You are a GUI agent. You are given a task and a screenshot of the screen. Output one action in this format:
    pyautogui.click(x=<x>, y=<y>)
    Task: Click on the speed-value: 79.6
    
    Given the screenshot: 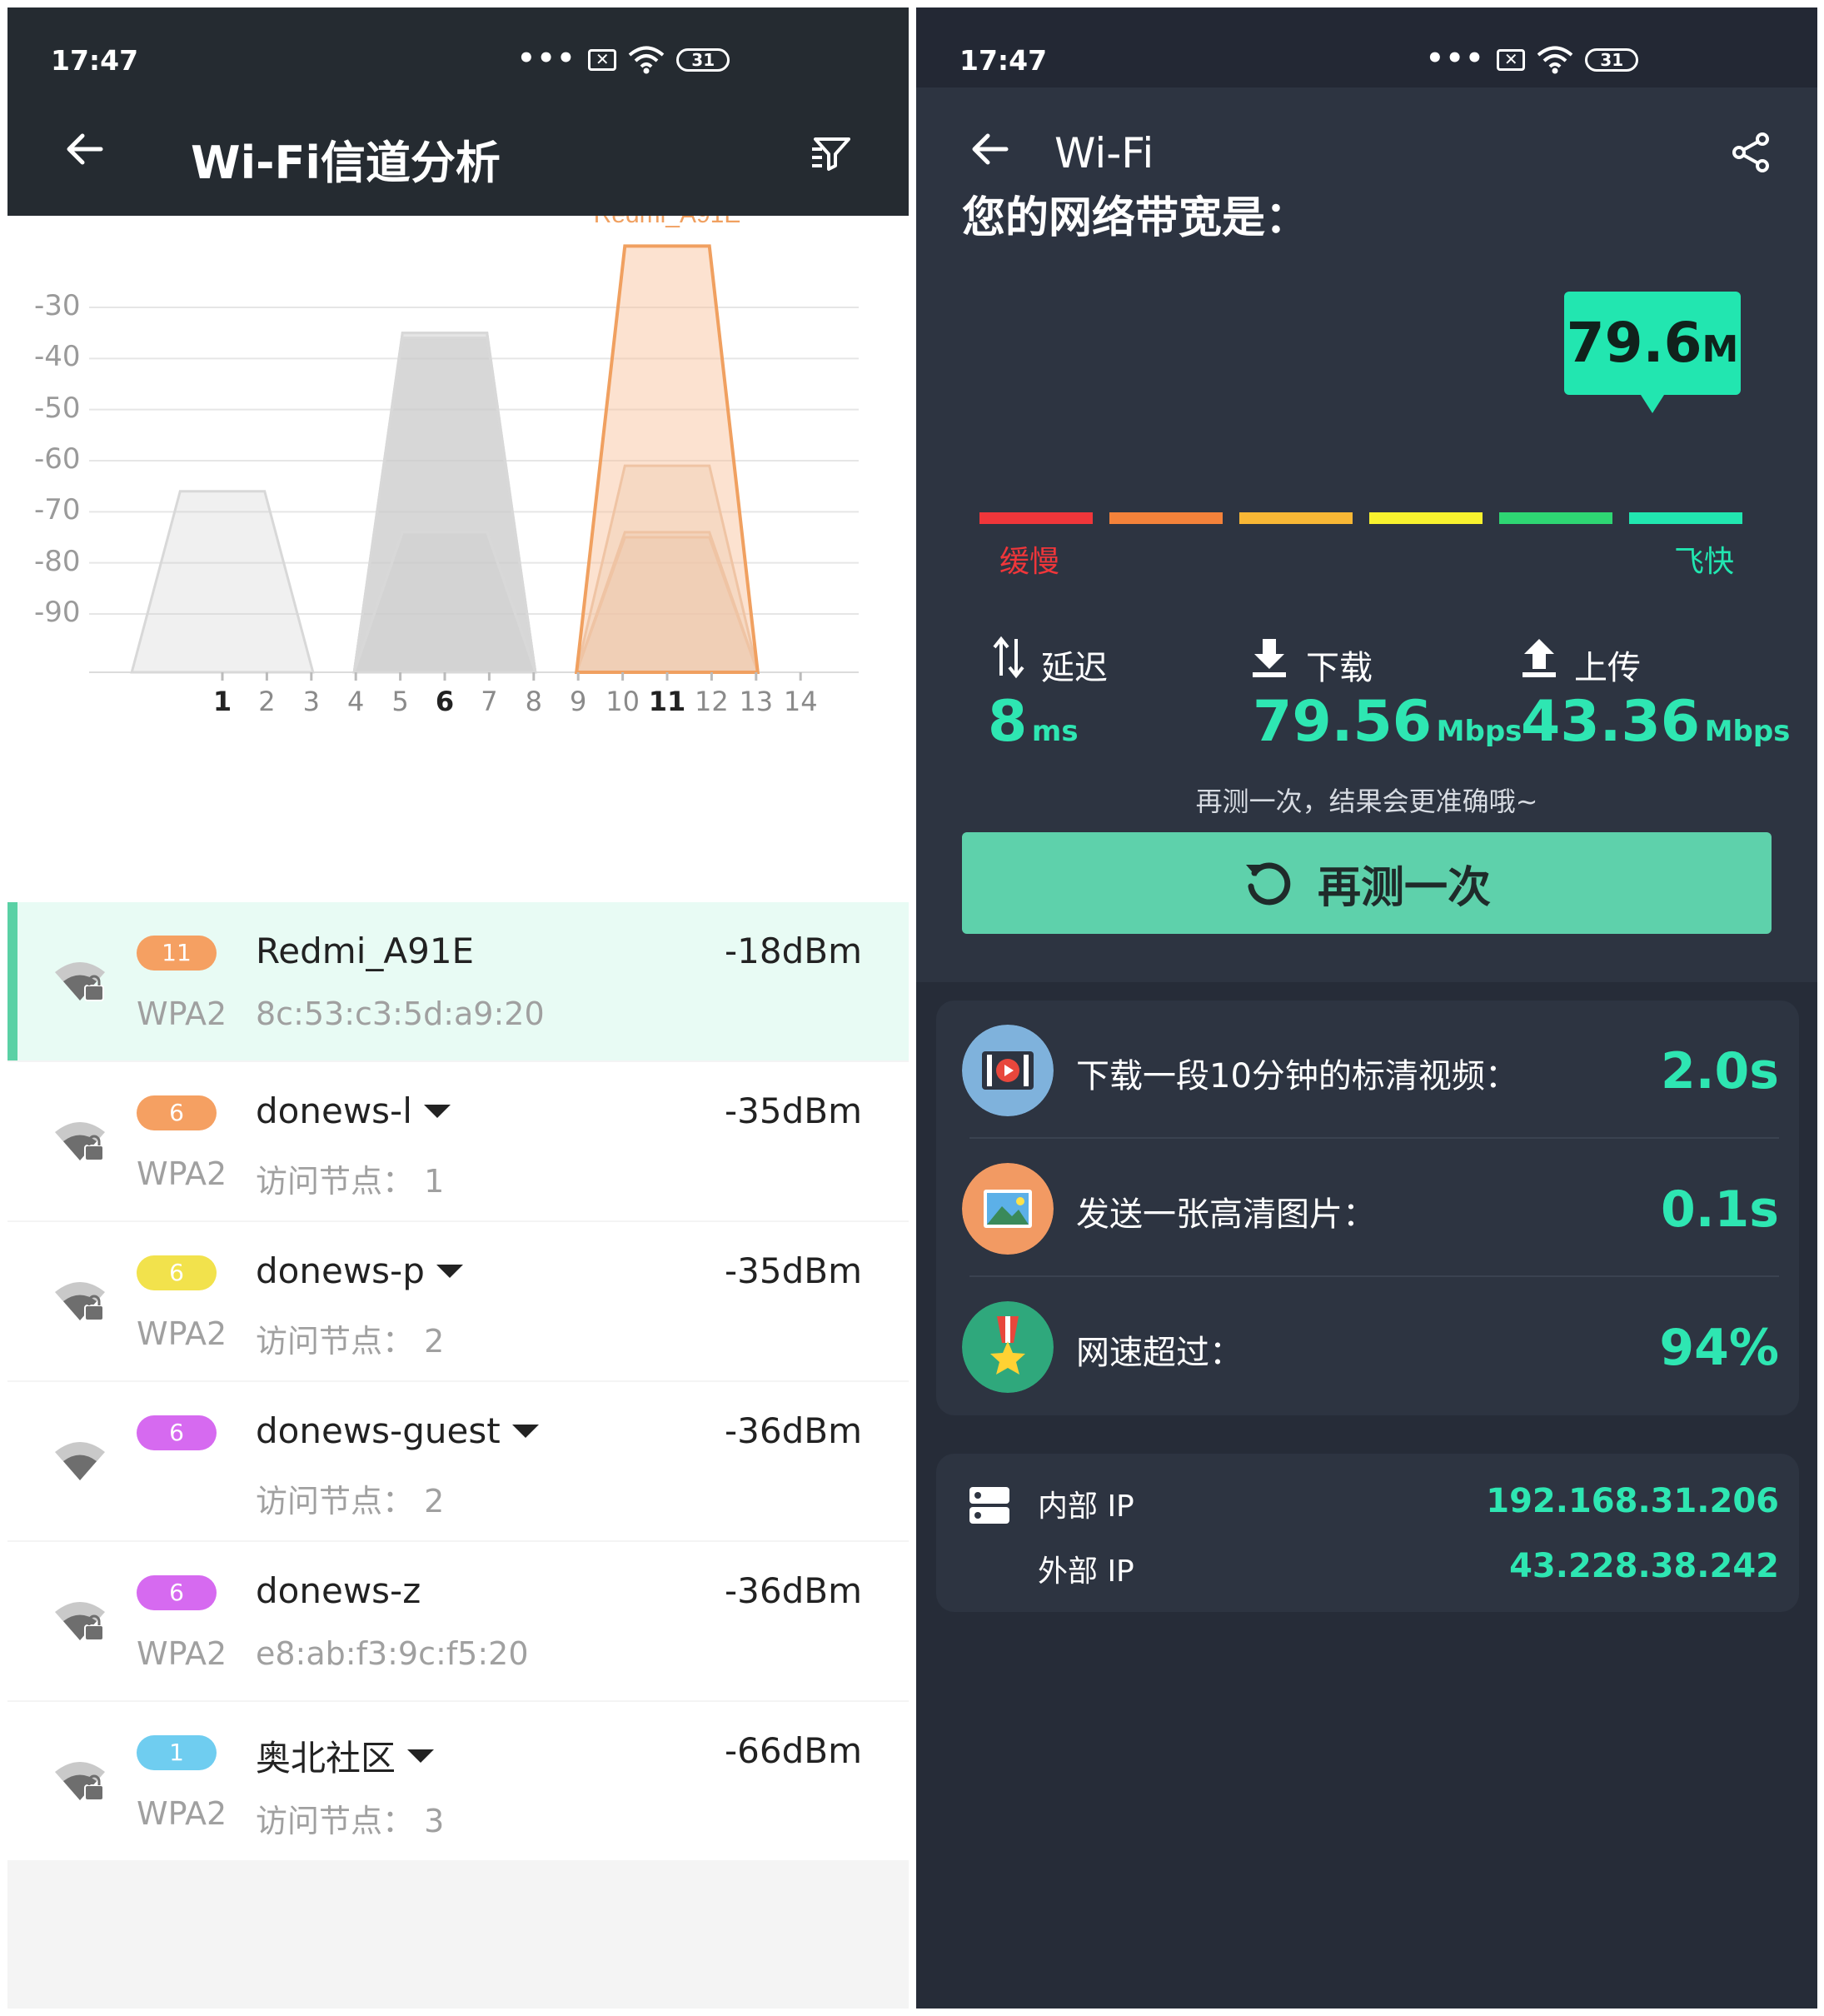 What is the action you would take?
    pyautogui.click(x=1634, y=343)
    